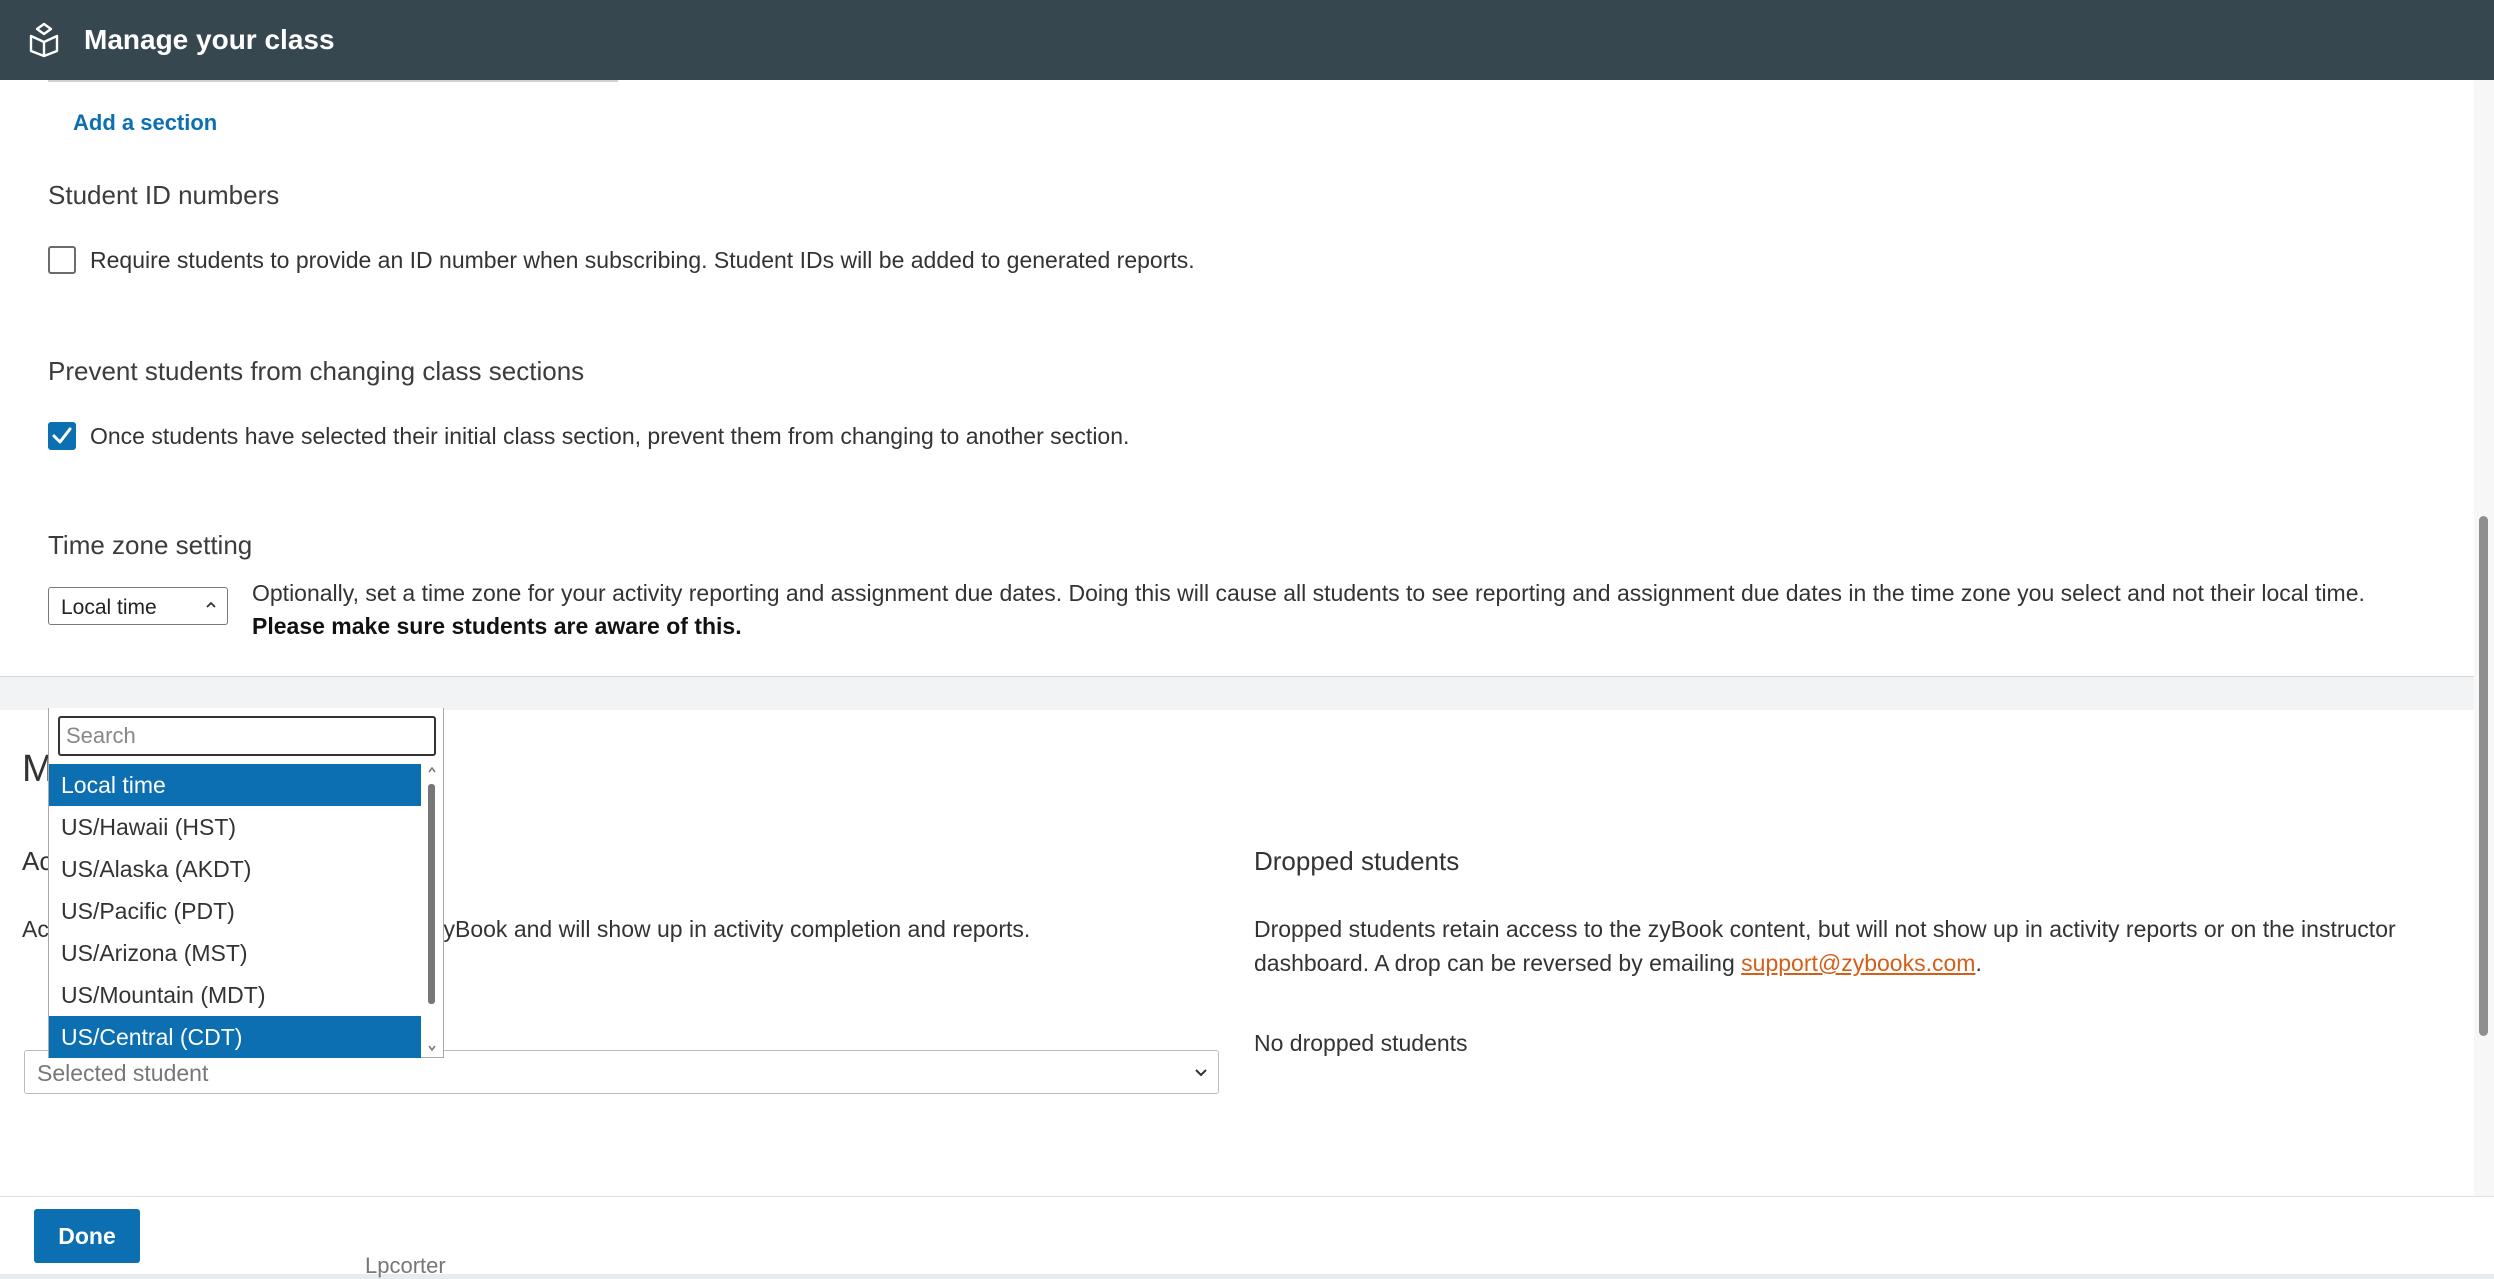 This screenshot has height=1279, width=2494. What do you see at coordinates (87, 1236) in the screenshot?
I see `done-button: Done` at bounding box center [87, 1236].